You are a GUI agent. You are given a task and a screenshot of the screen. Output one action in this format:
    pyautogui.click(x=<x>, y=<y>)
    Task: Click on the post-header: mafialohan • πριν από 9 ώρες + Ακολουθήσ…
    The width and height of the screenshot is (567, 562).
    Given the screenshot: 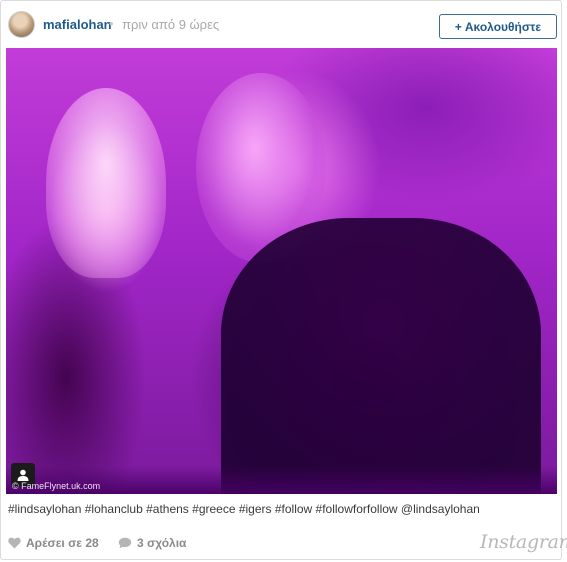 What is the action you would take?
    pyautogui.click(x=281, y=24)
    